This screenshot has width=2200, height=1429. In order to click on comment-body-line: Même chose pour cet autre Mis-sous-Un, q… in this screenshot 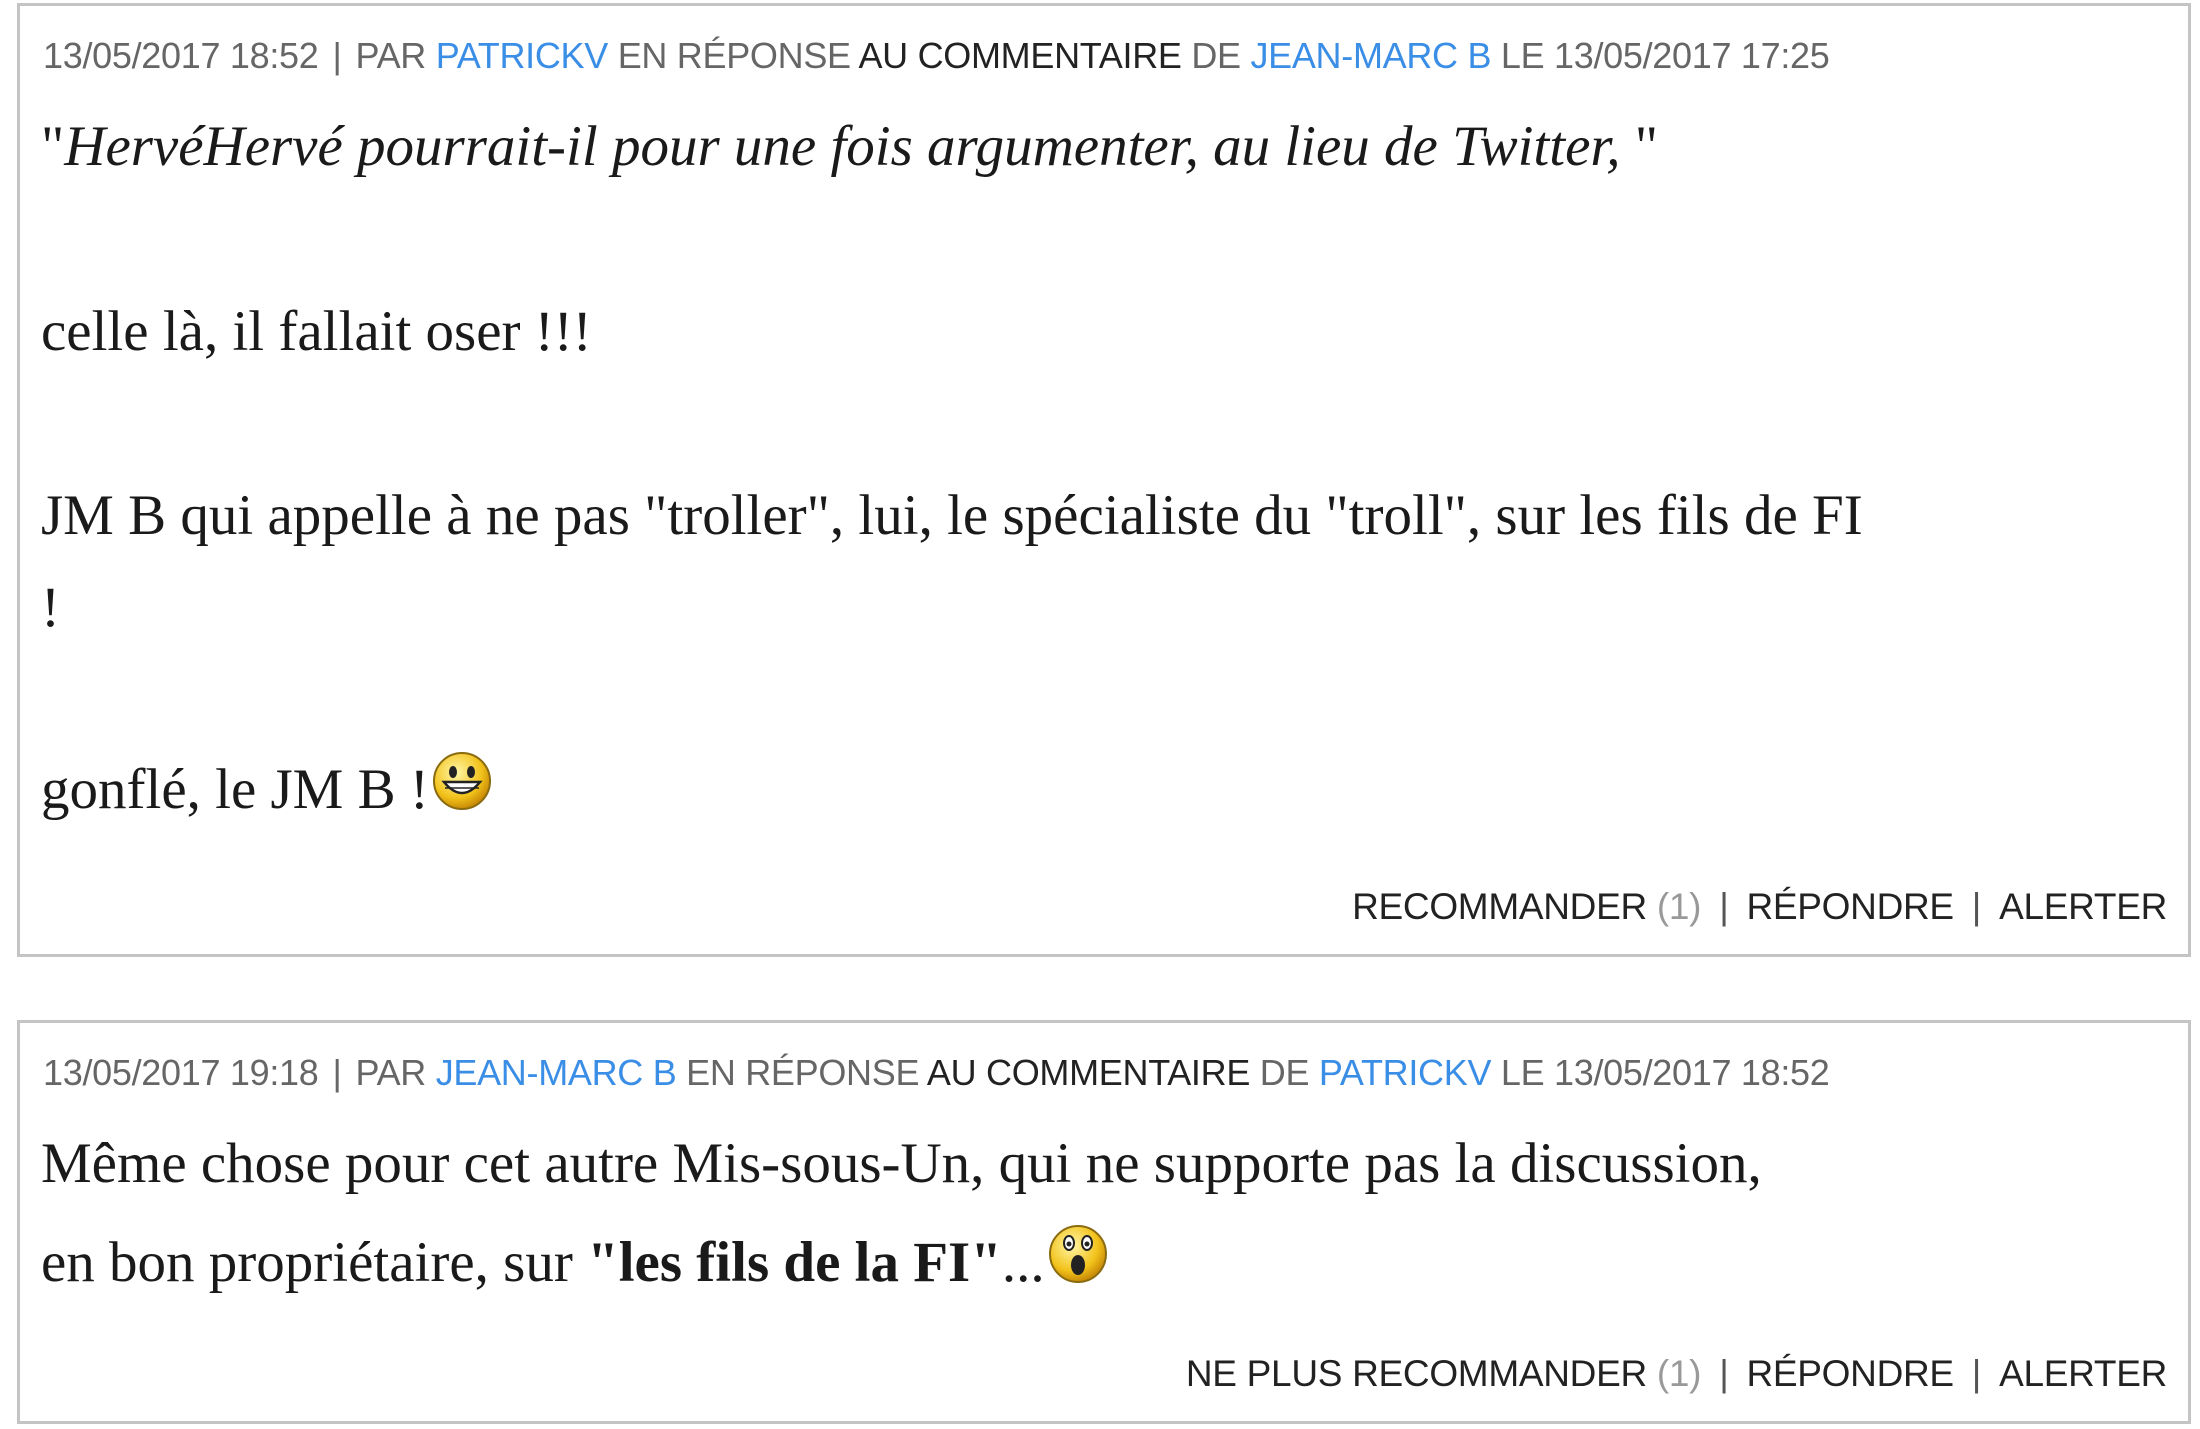, I will do `click(901, 1163)`.